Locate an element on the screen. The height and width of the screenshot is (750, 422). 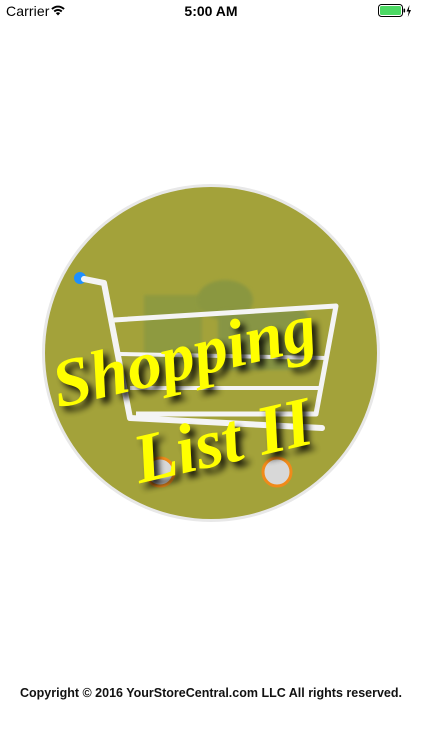
status-bar: Carrier 5:00 AM is located at coordinates (211, 11).